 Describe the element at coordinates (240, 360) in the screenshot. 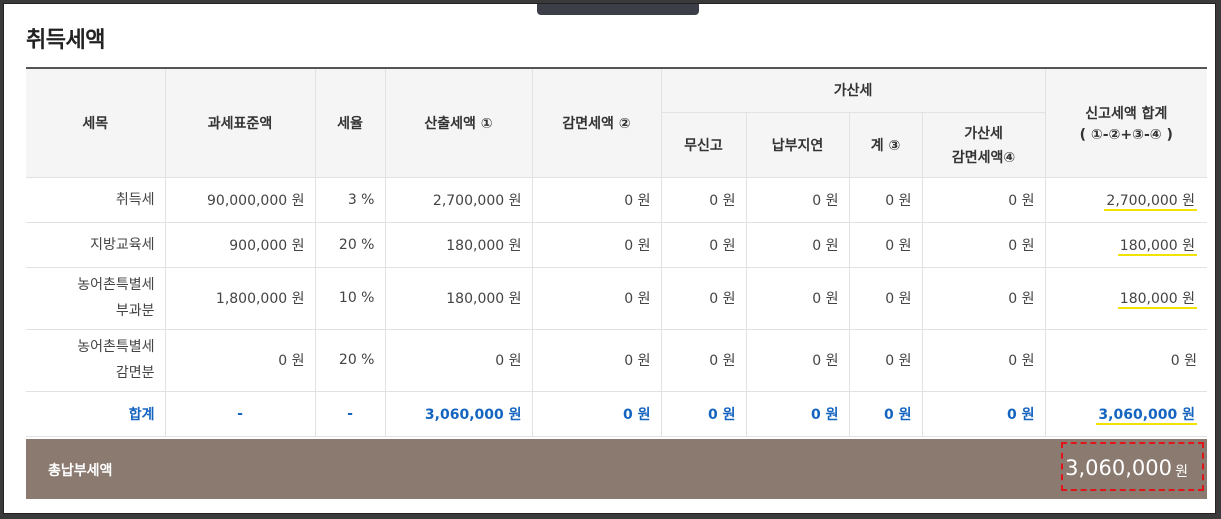

I see `cell-base: 0 원` at that location.